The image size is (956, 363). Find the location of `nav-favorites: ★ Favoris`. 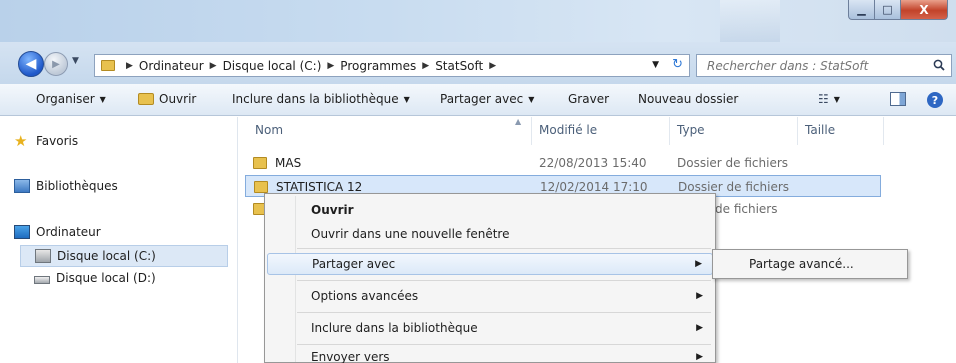

nav-favorites: ★ Favoris is located at coordinates (46, 141).